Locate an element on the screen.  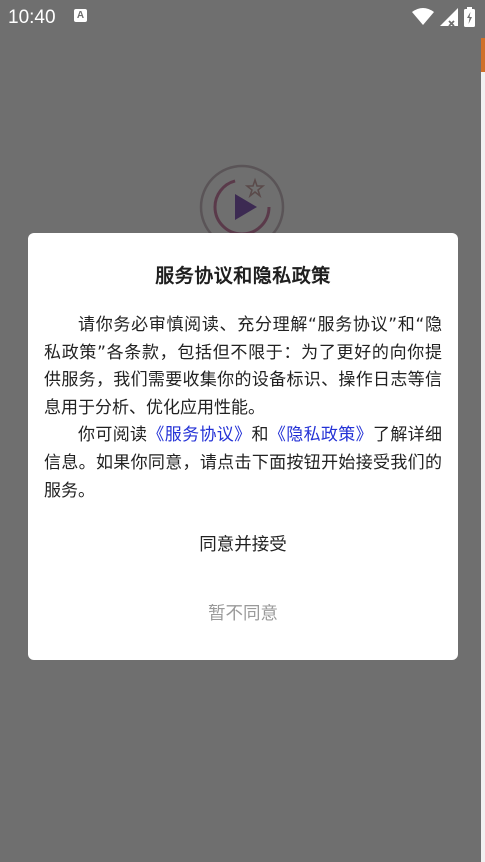
a-letter-icon: A is located at coordinates (80, 15).